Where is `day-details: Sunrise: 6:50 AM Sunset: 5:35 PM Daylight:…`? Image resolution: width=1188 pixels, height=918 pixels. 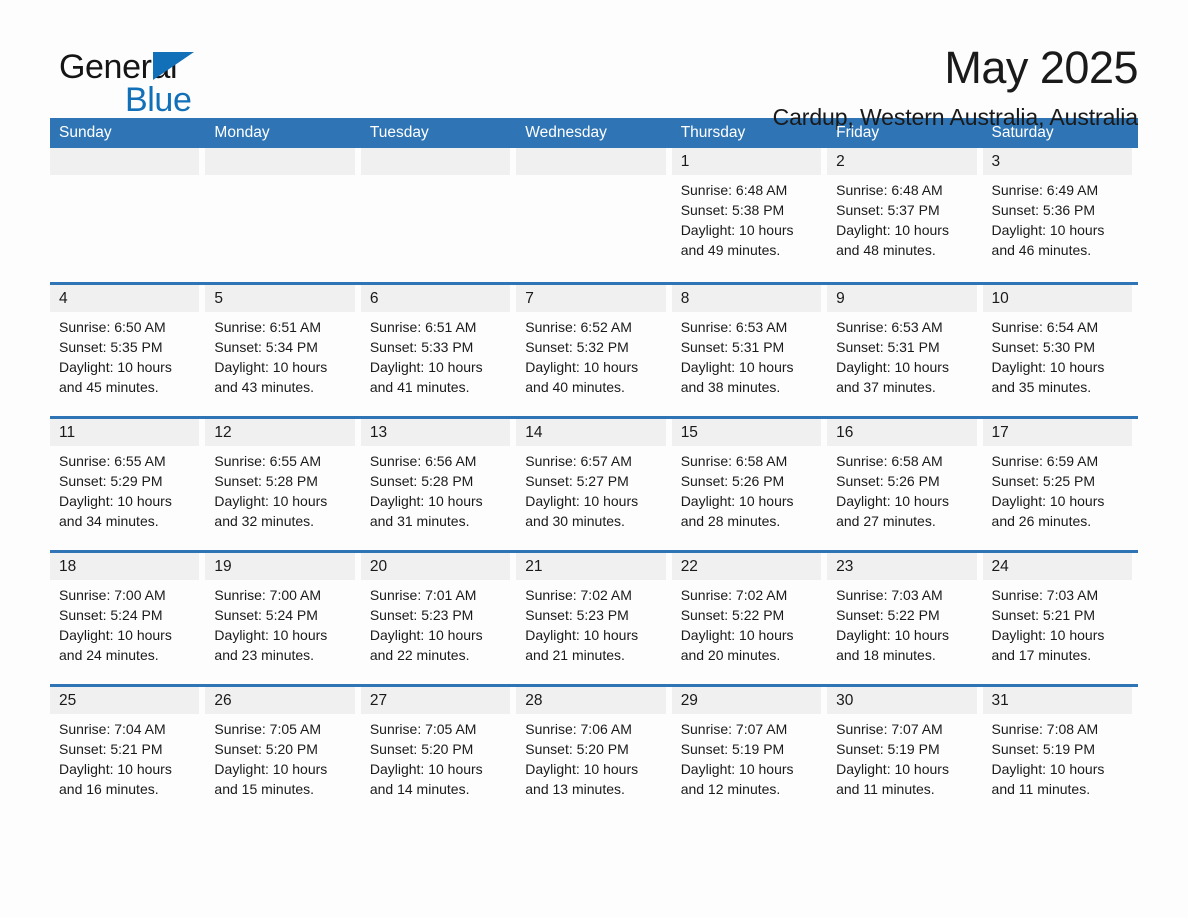
day-details: Sunrise: 6:50 AM Sunset: 5:35 PM Daylight:… is located at coordinates (124, 354).